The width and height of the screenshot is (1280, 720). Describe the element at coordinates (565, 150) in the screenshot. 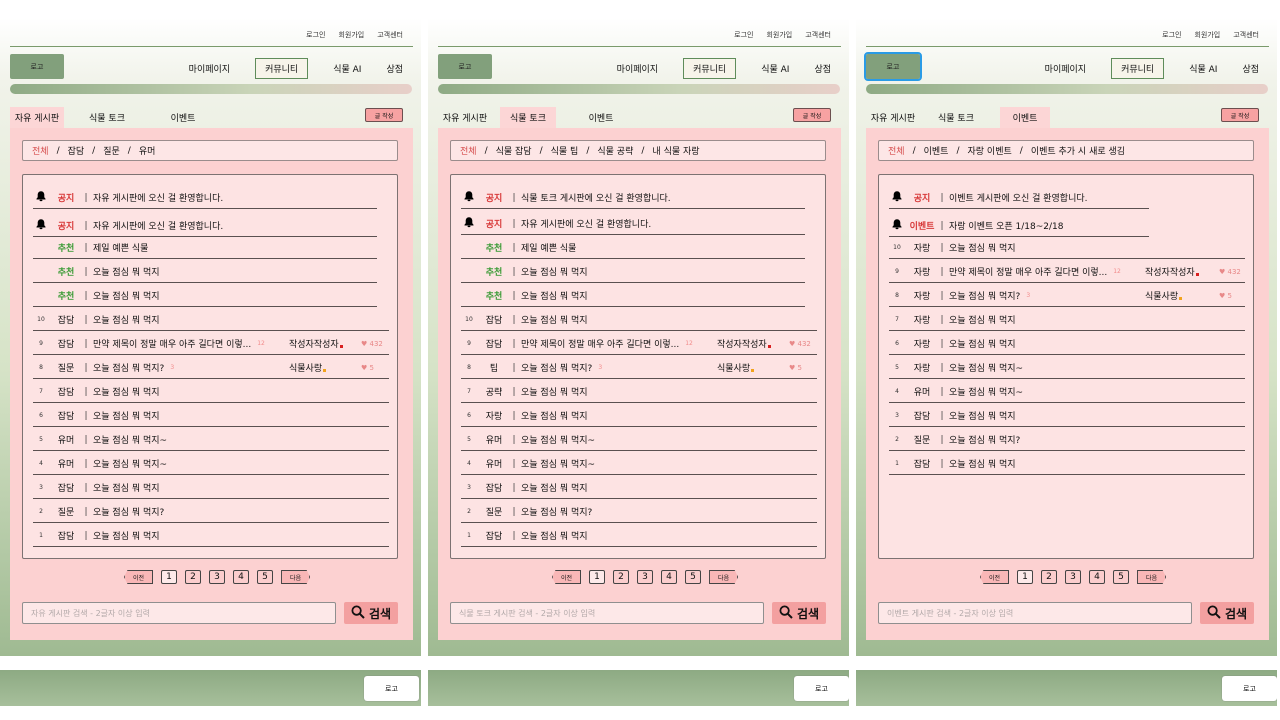

I see `filter-2: 식물 팁` at that location.